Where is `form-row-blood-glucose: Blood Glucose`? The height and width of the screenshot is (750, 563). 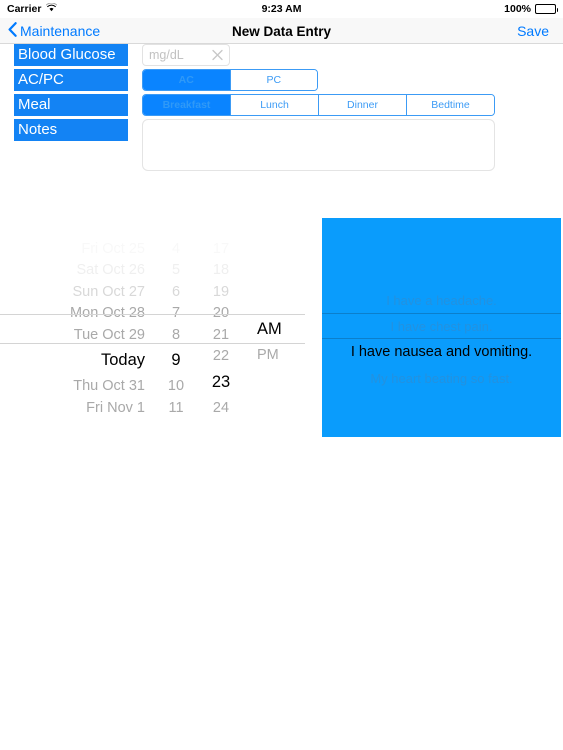
form-row-blood-glucose: Blood Glucose is located at coordinates (281, 55).